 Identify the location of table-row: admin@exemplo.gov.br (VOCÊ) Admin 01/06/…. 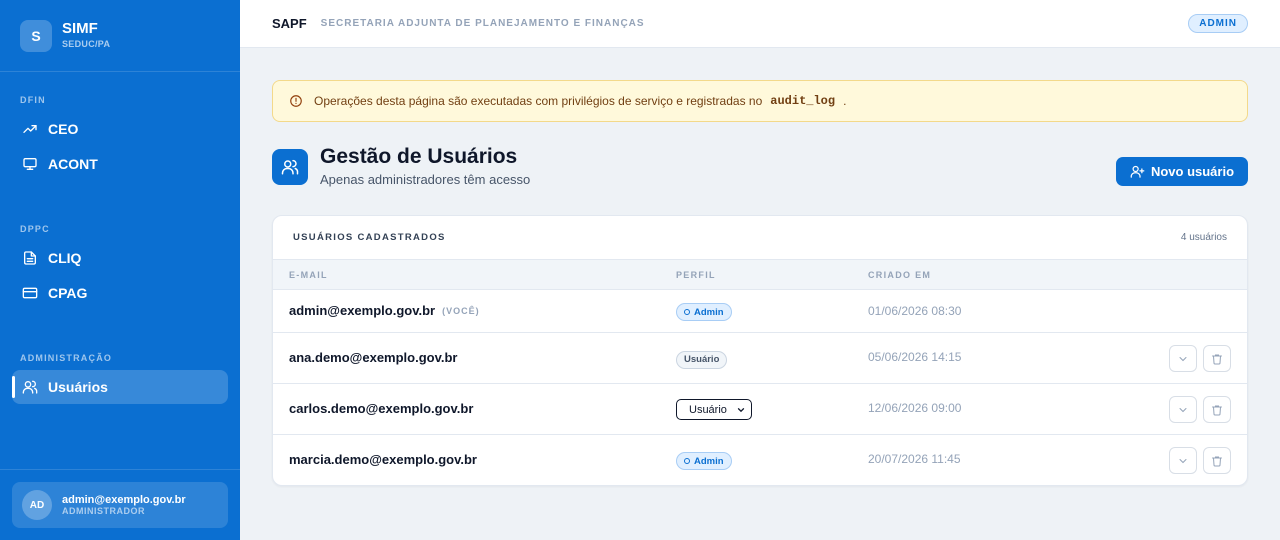
(760, 311).